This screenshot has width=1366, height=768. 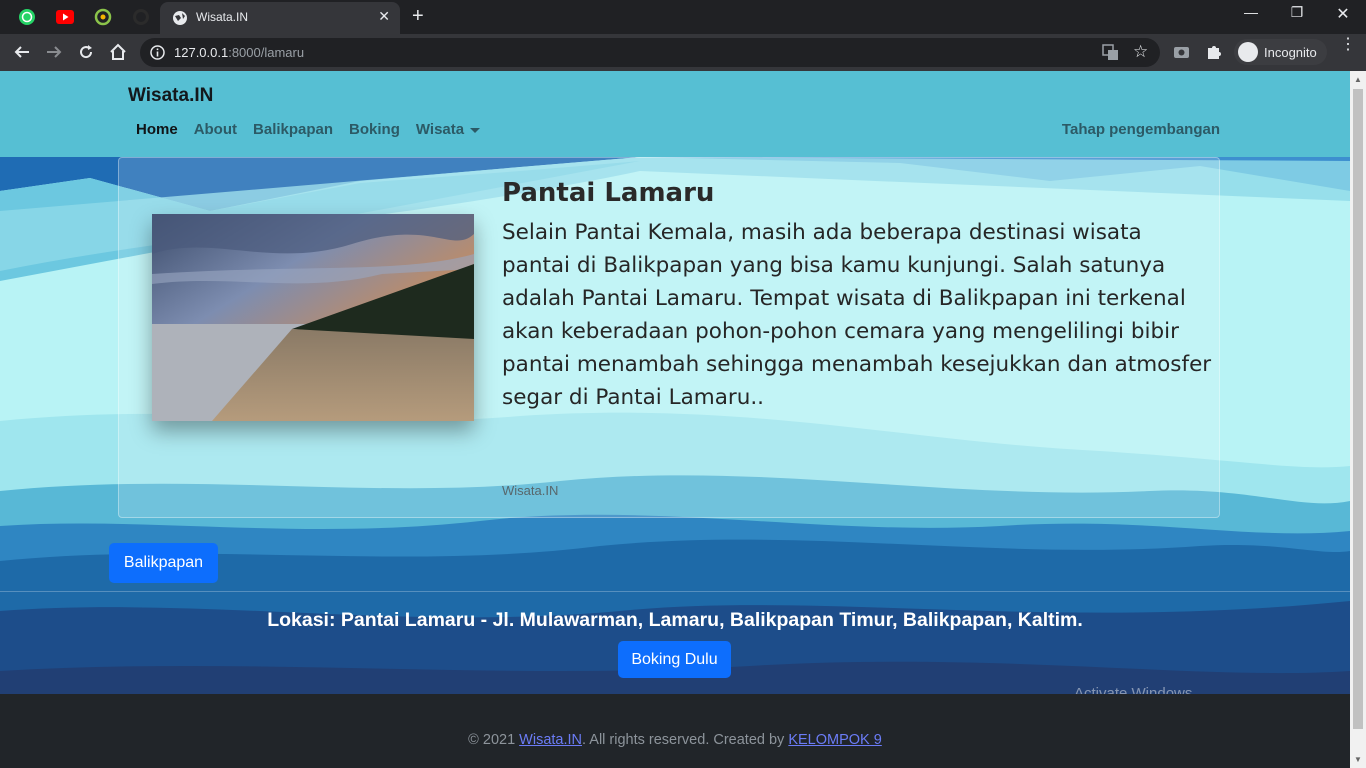 I want to click on nav-wisata-label: Wisata, so click(x=440, y=129).